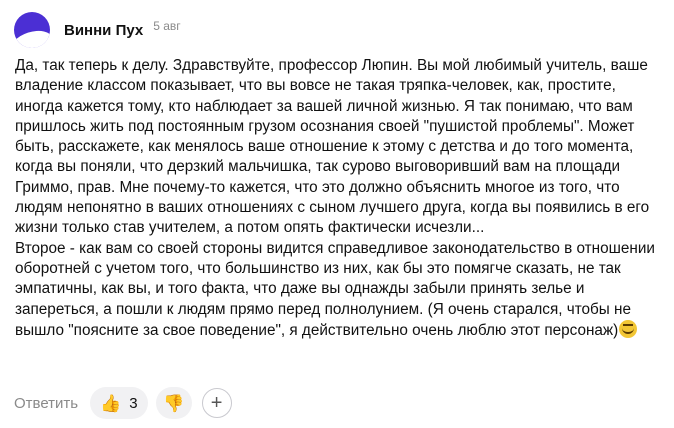 Image resolution: width=674 pixels, height=428 pixels. Describe the element at coordinates (32, 36) in the screenshot. I see `avatar-decoration` at that location.